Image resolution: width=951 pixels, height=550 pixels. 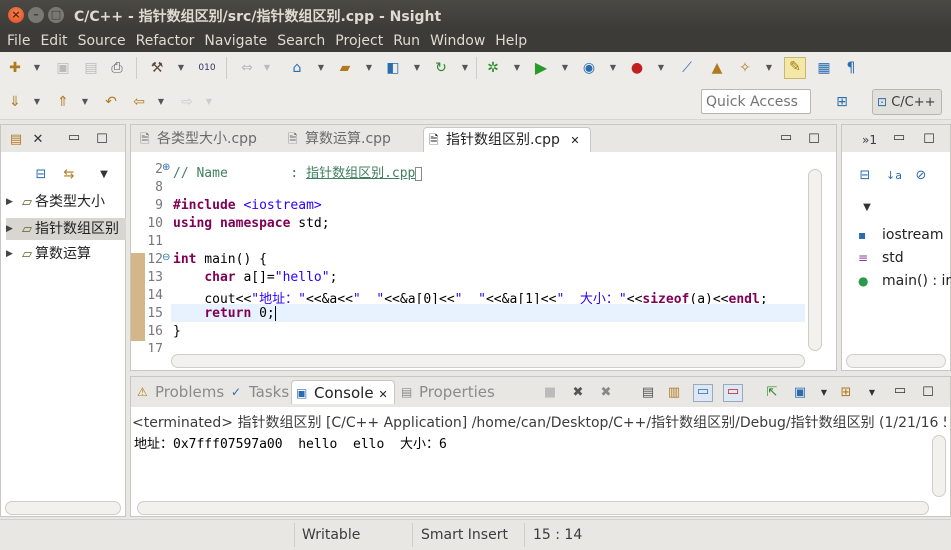 What do you see at coordinates (869, 140) in the screenshot?
I see `more-views-label: »1` at bounding box center [869, 140].